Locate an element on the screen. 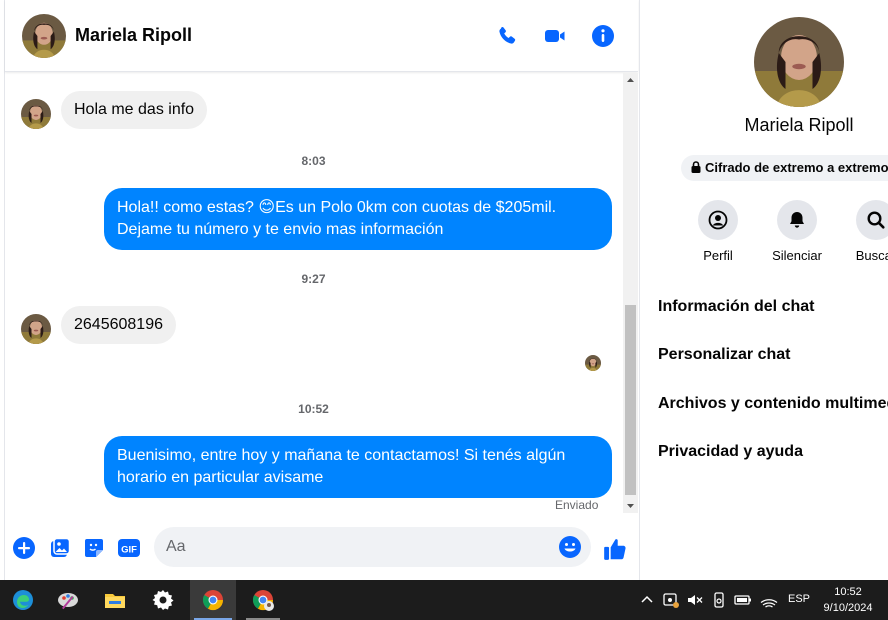 The image size is (888, 620). chrome-profile-icon is located at coordinates (263, 600).